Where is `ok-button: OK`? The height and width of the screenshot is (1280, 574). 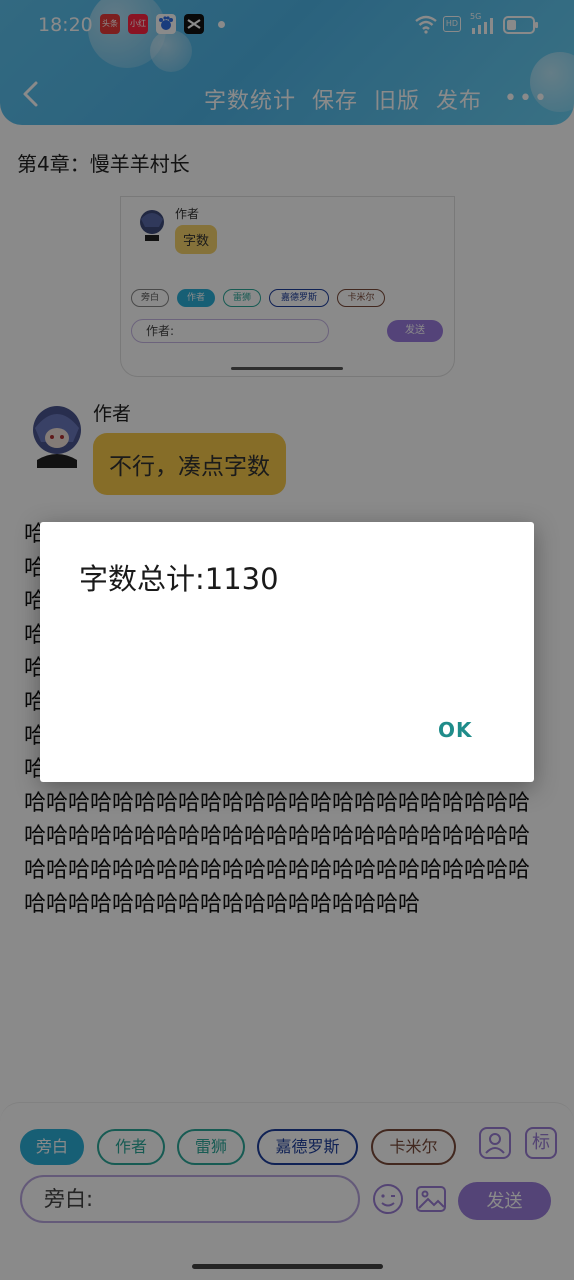
ok-button: OK is located at coordinates (455, 730).